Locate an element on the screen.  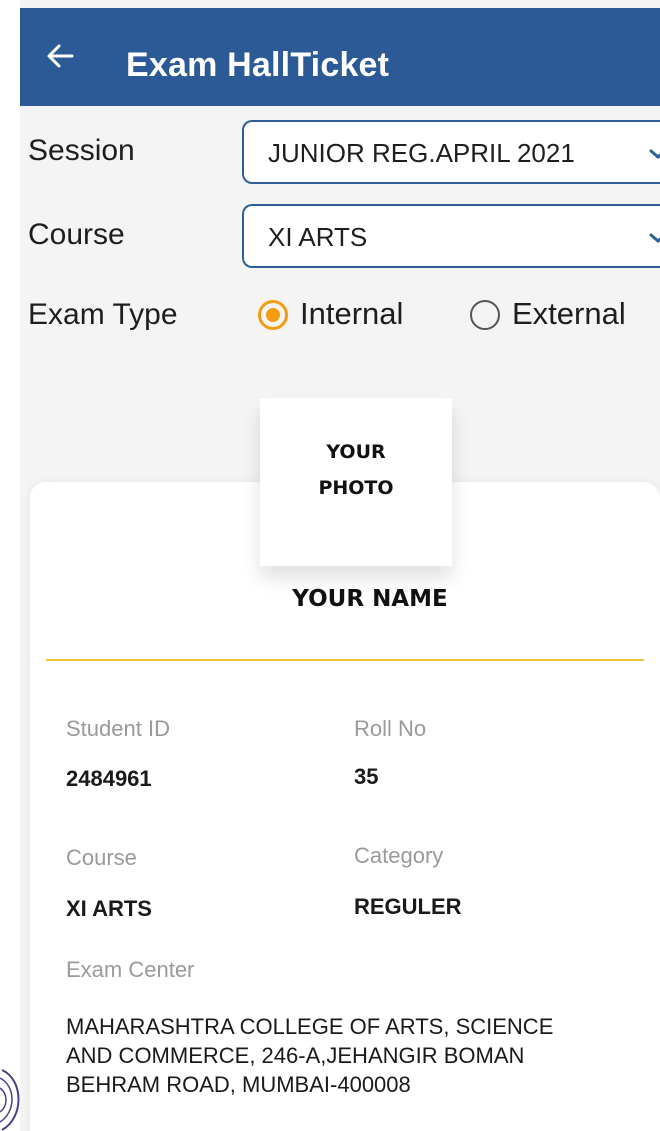
page-title: Exam HallTicket is located at coordinates (258, 65).